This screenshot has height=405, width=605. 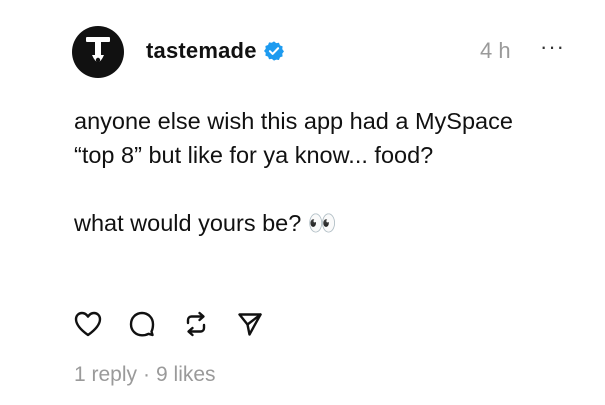 I want to click on repost-icon, so click(x=196, y=324).